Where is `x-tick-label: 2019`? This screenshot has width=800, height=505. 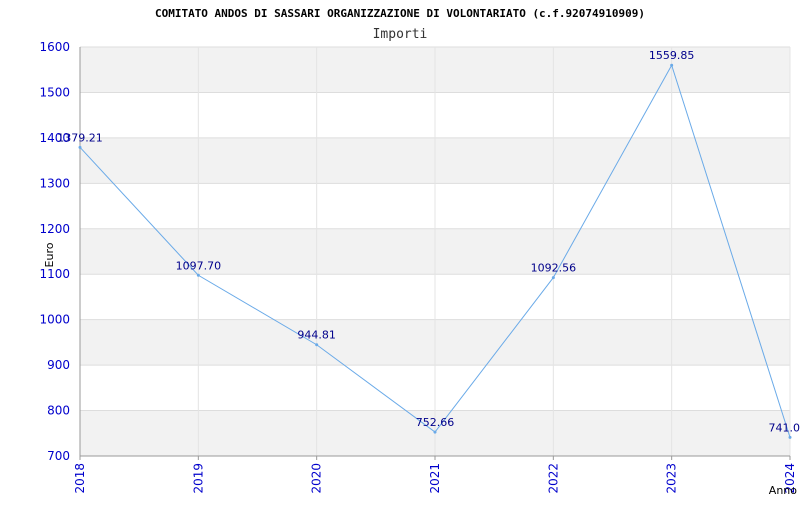 x-tick-label: 2019 is located at coordinates (198, 478).